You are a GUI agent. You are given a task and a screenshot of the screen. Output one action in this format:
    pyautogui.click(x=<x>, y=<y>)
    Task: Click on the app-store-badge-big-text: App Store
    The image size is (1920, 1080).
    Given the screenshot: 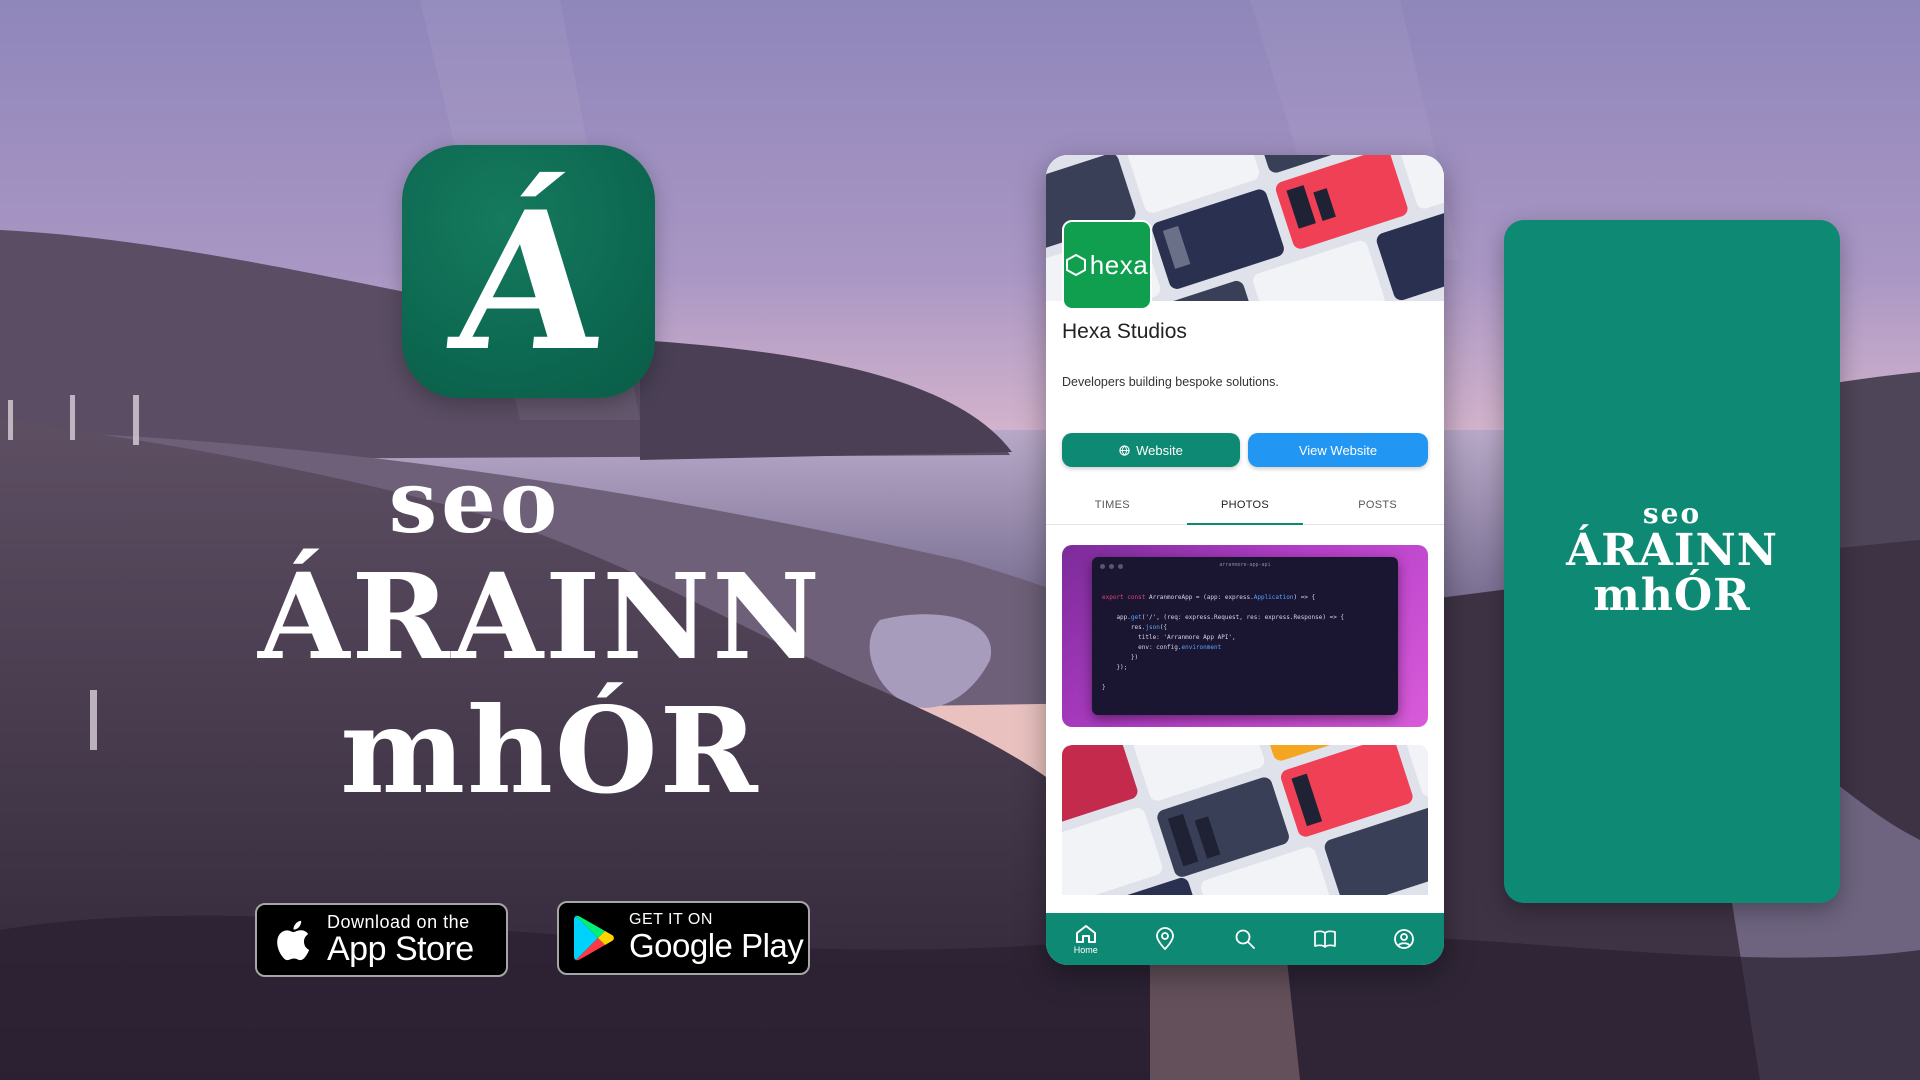 What is the action you would take?
    pyautogui.click(x=400, y=948)
    